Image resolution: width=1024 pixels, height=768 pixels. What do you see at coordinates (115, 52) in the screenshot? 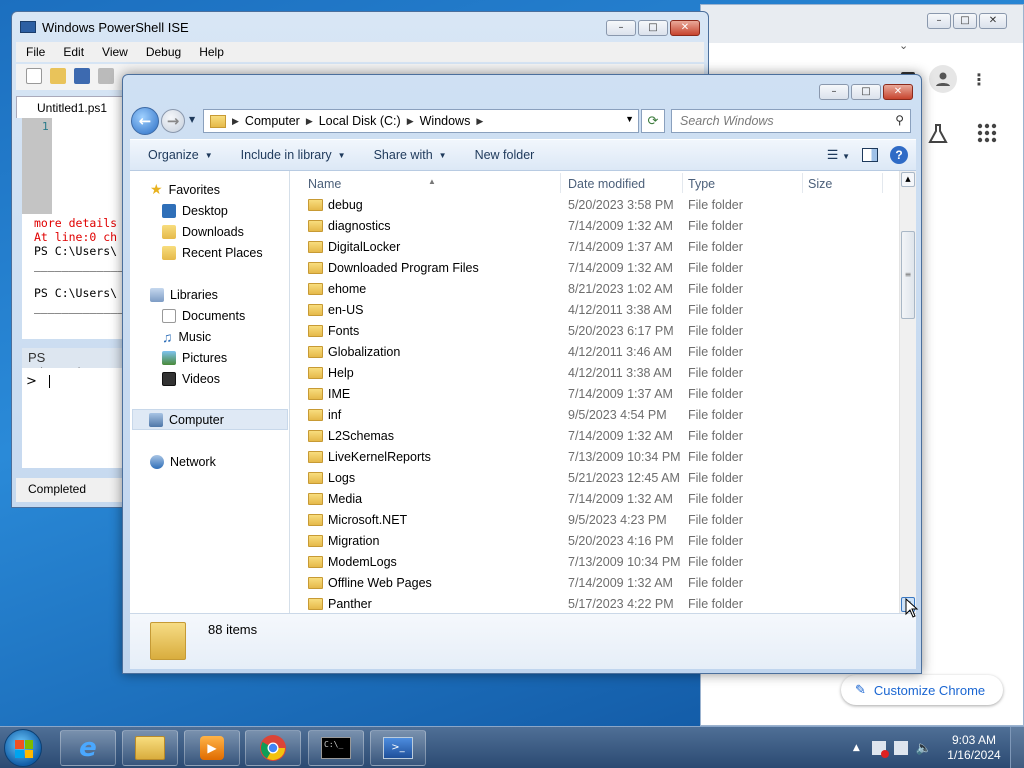
I see `menu-view: View` at bounding box center [115, 52].